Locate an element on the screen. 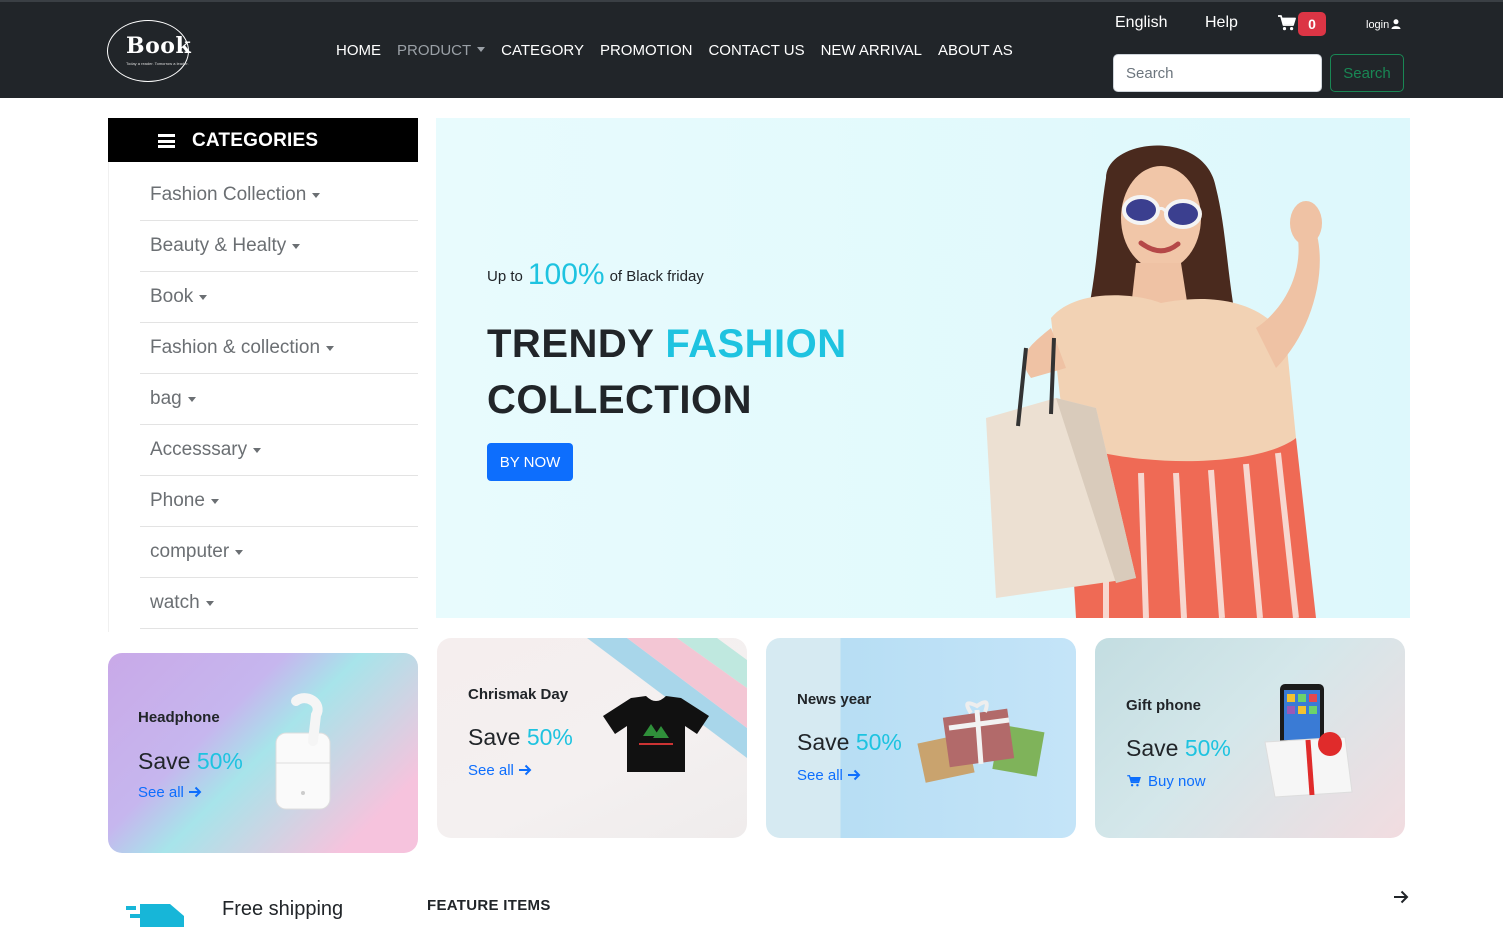 This screenshot has height=927, width=1503. buy-now-button: BY NOW is located at coordinates (530, 462).